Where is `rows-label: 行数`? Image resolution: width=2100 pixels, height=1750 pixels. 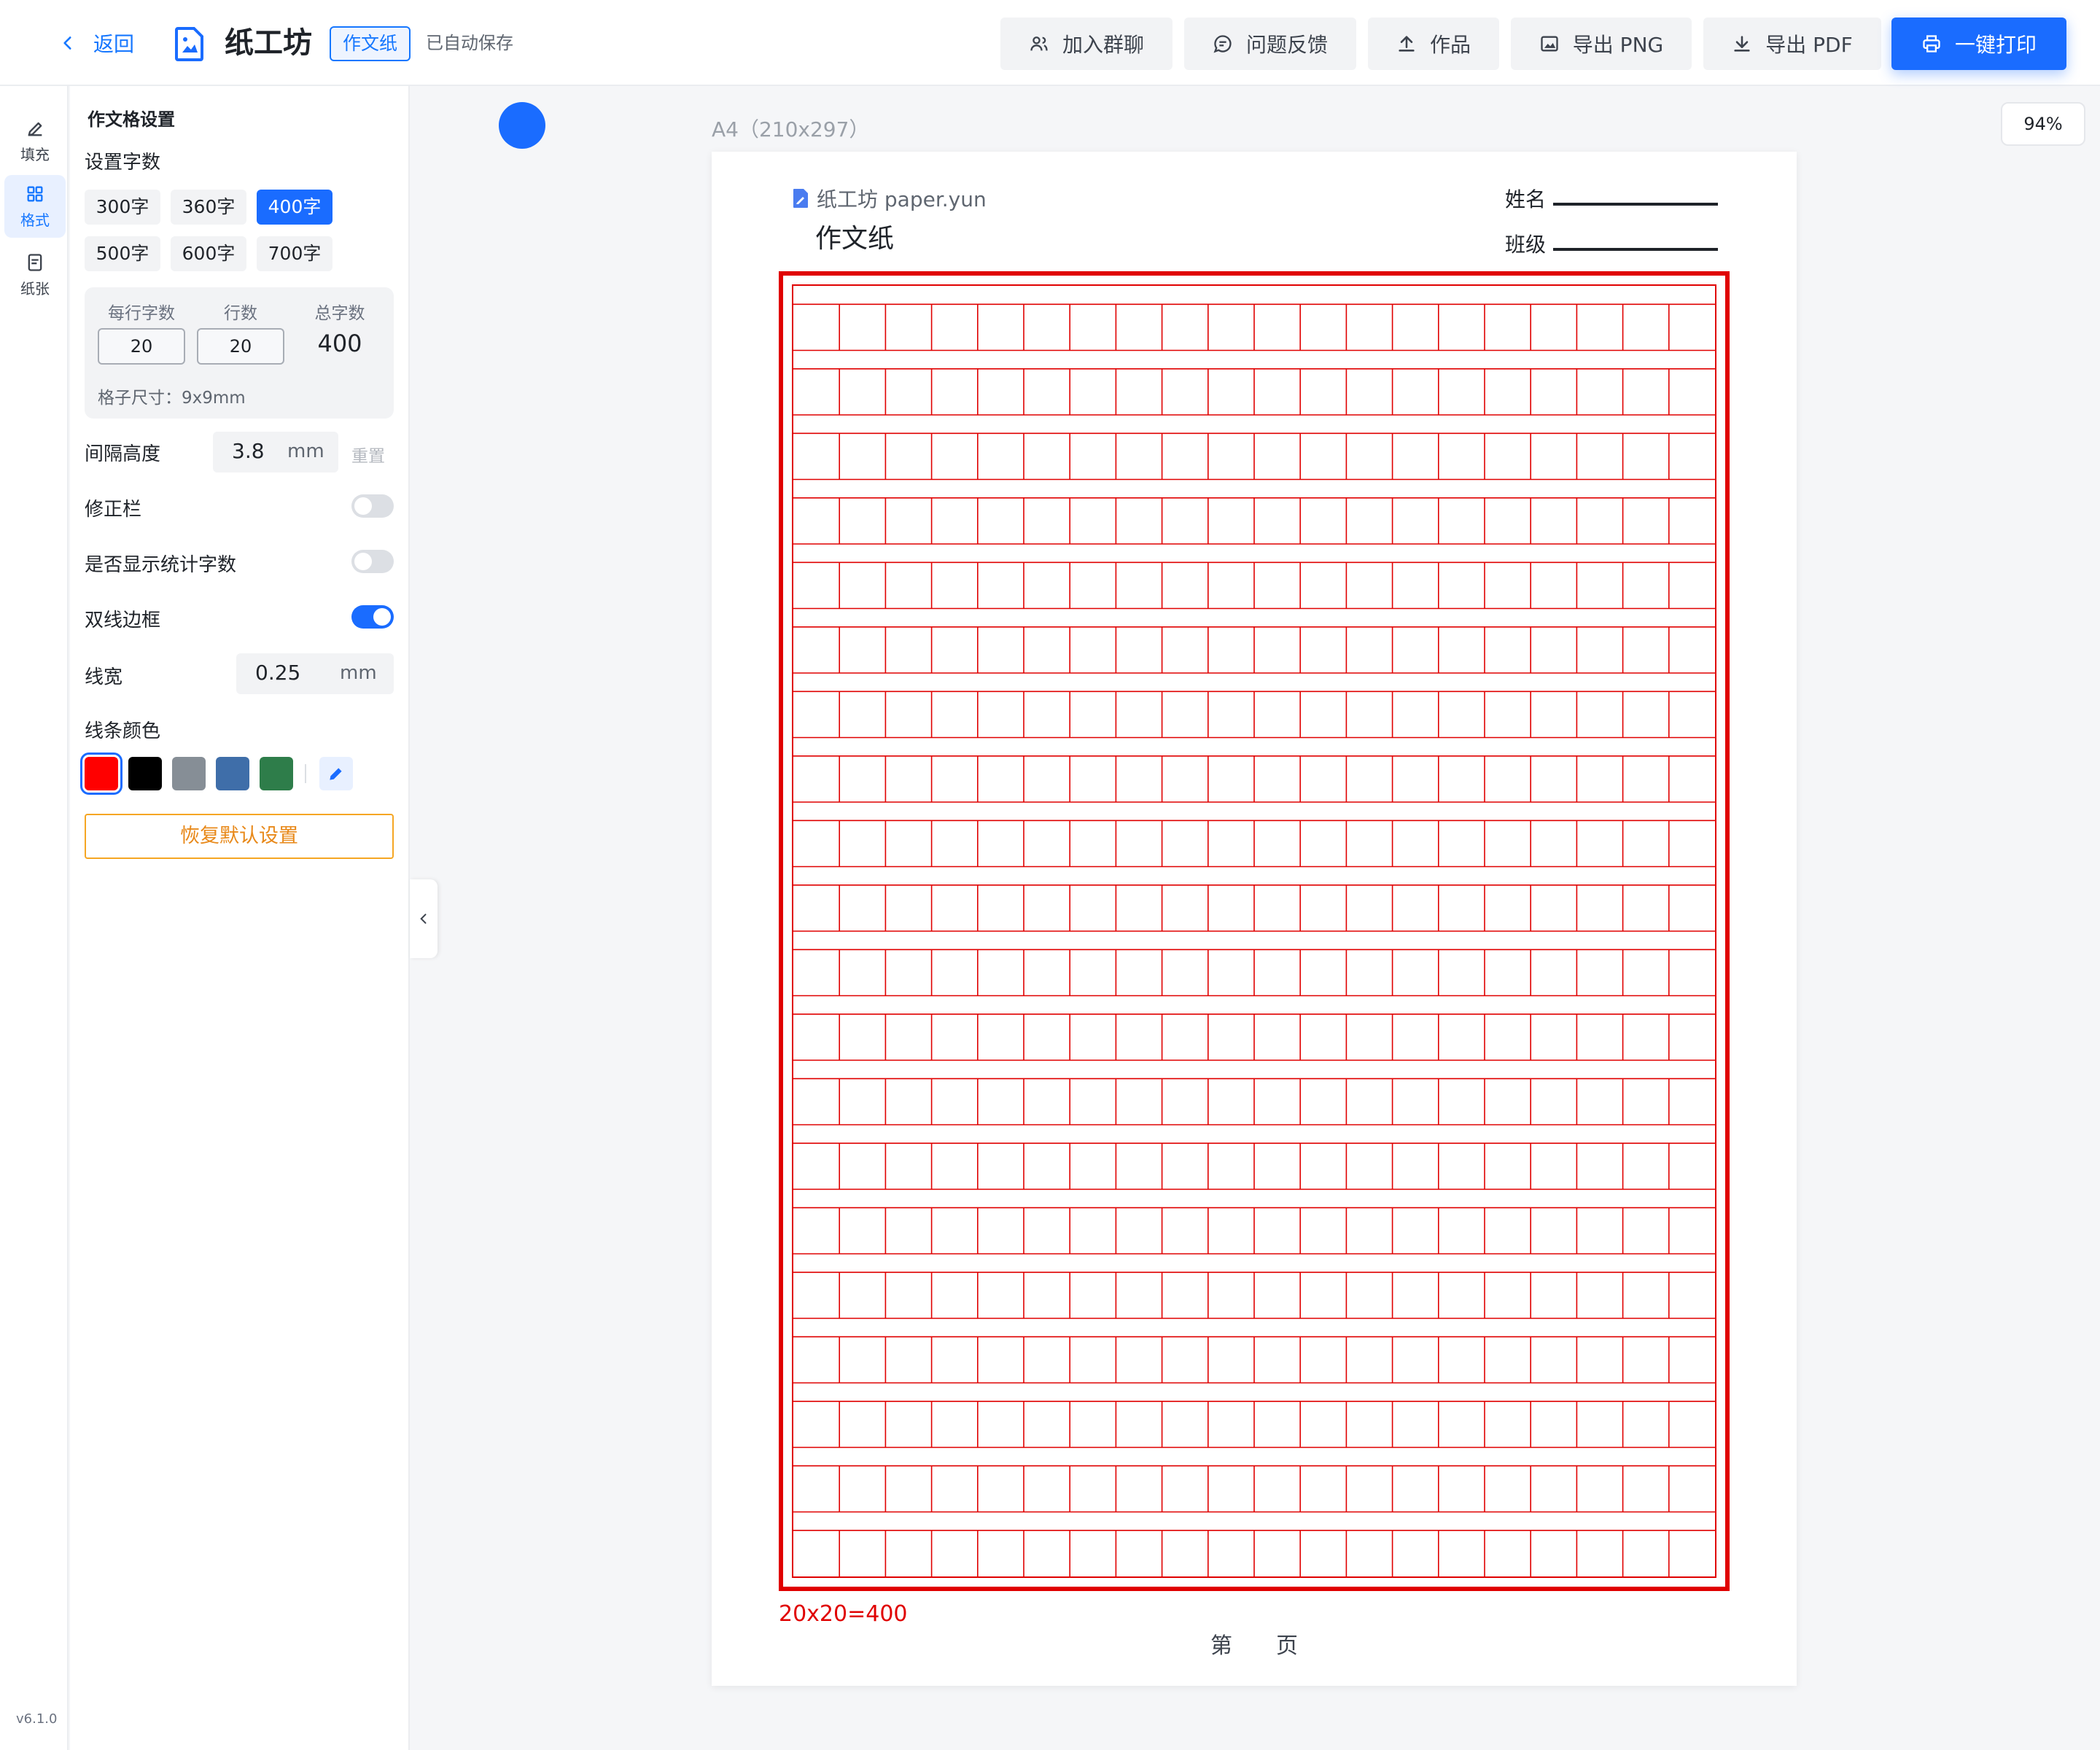 rows-label: 行数 is located at coordinates (240, 313).